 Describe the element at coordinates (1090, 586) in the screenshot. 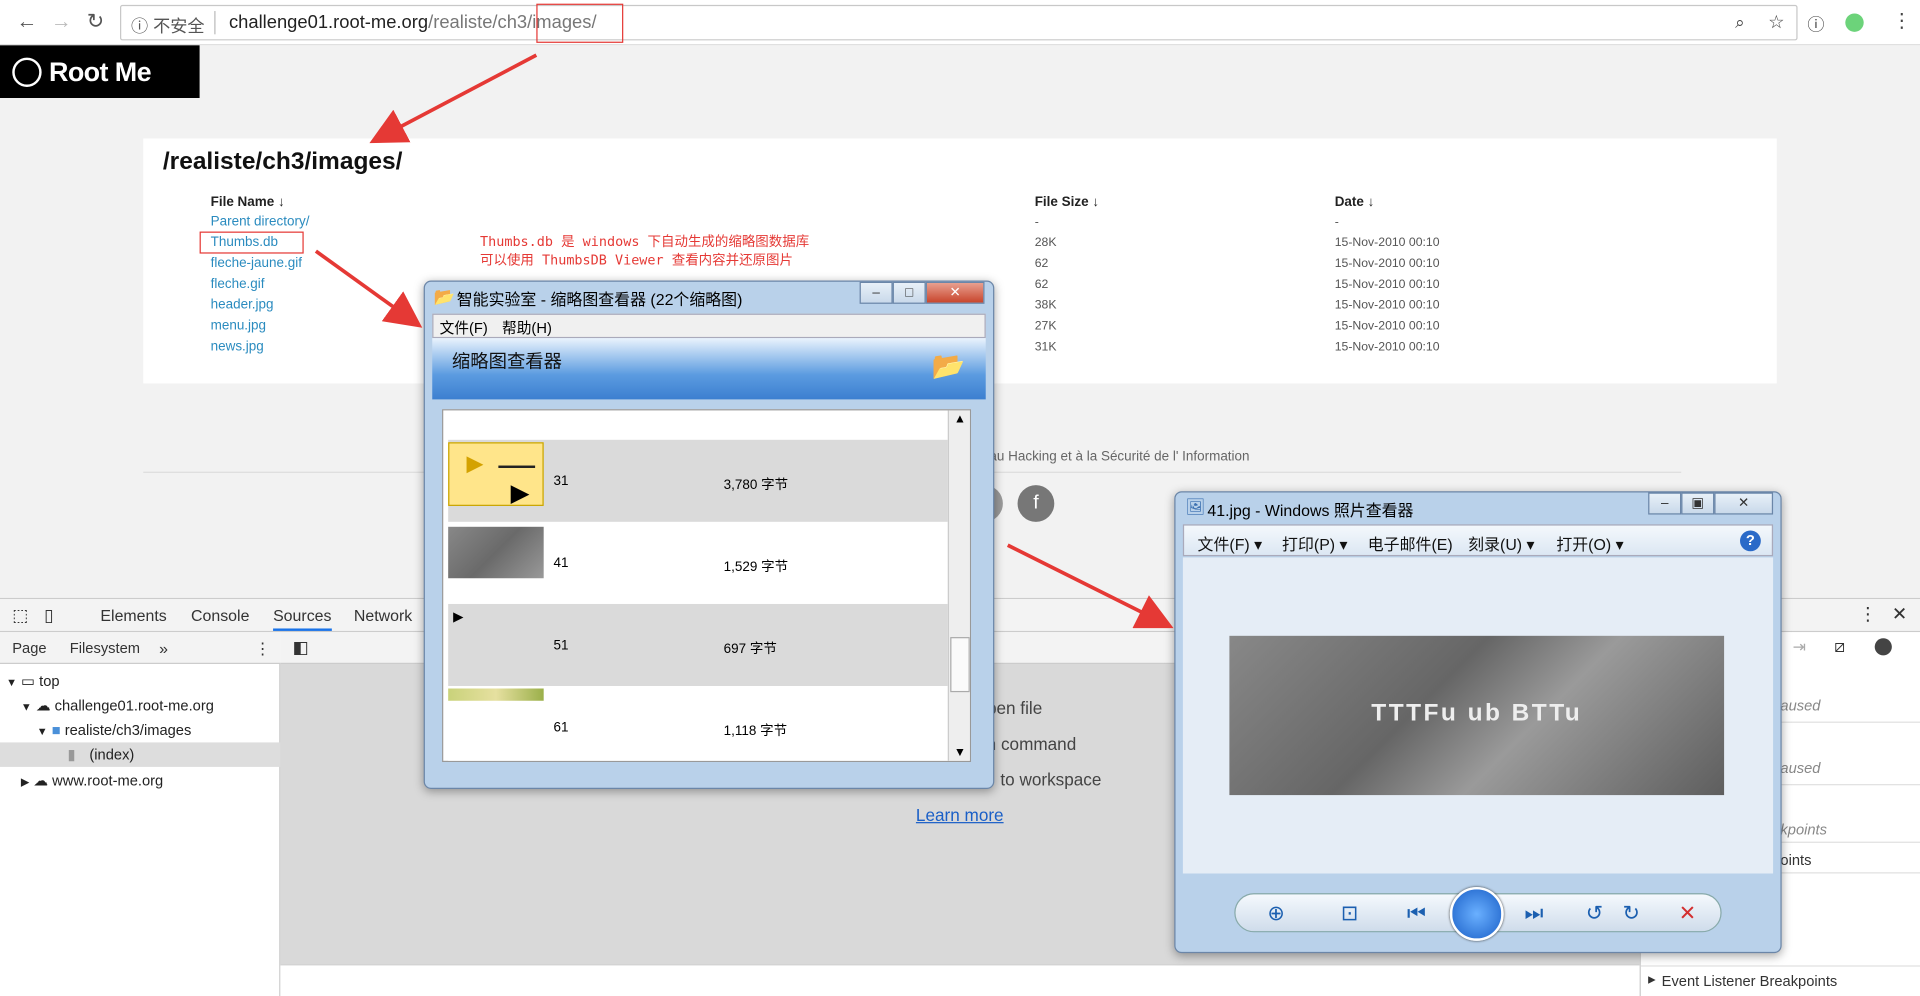

I see `arrow-to-photo` at that location.